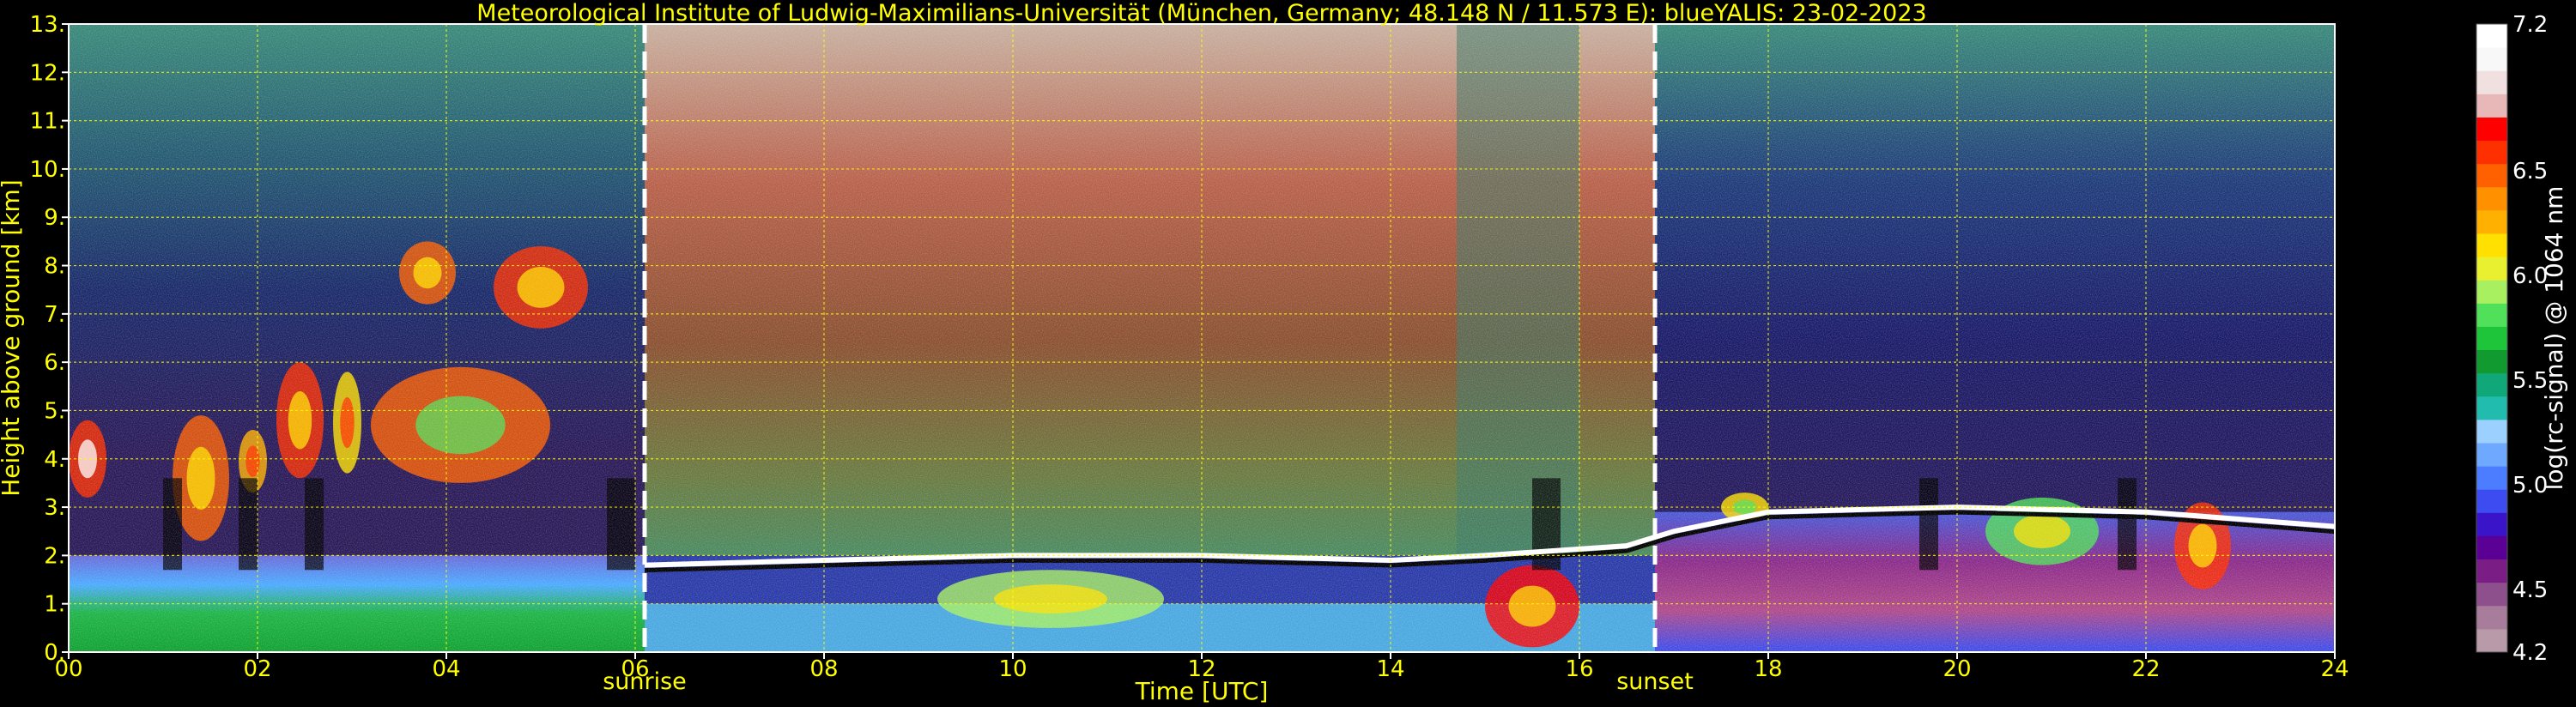  What do you see at coordinates (2530, 171) in the screenshot?
I see `colorbar-tick-label: 6.5` at bounding box center [2530, 171].